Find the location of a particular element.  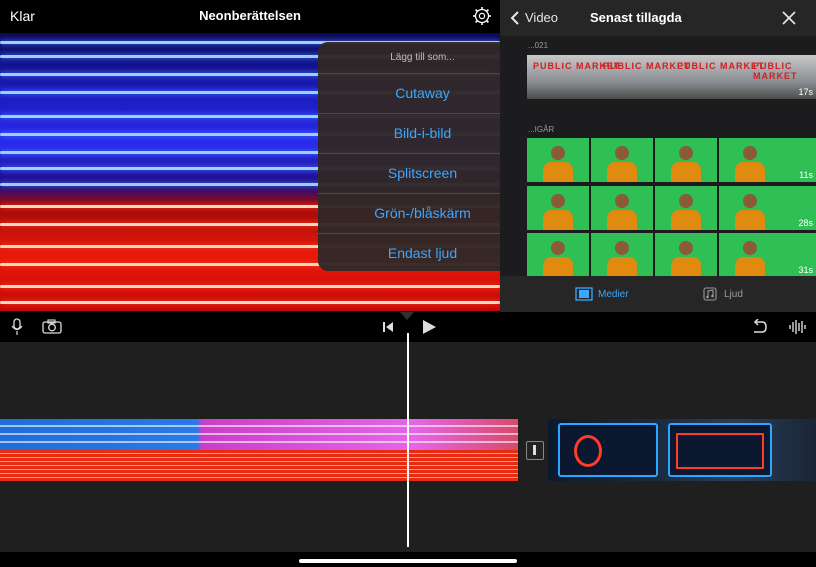

undo-icon is located at coordinates (759, 327).